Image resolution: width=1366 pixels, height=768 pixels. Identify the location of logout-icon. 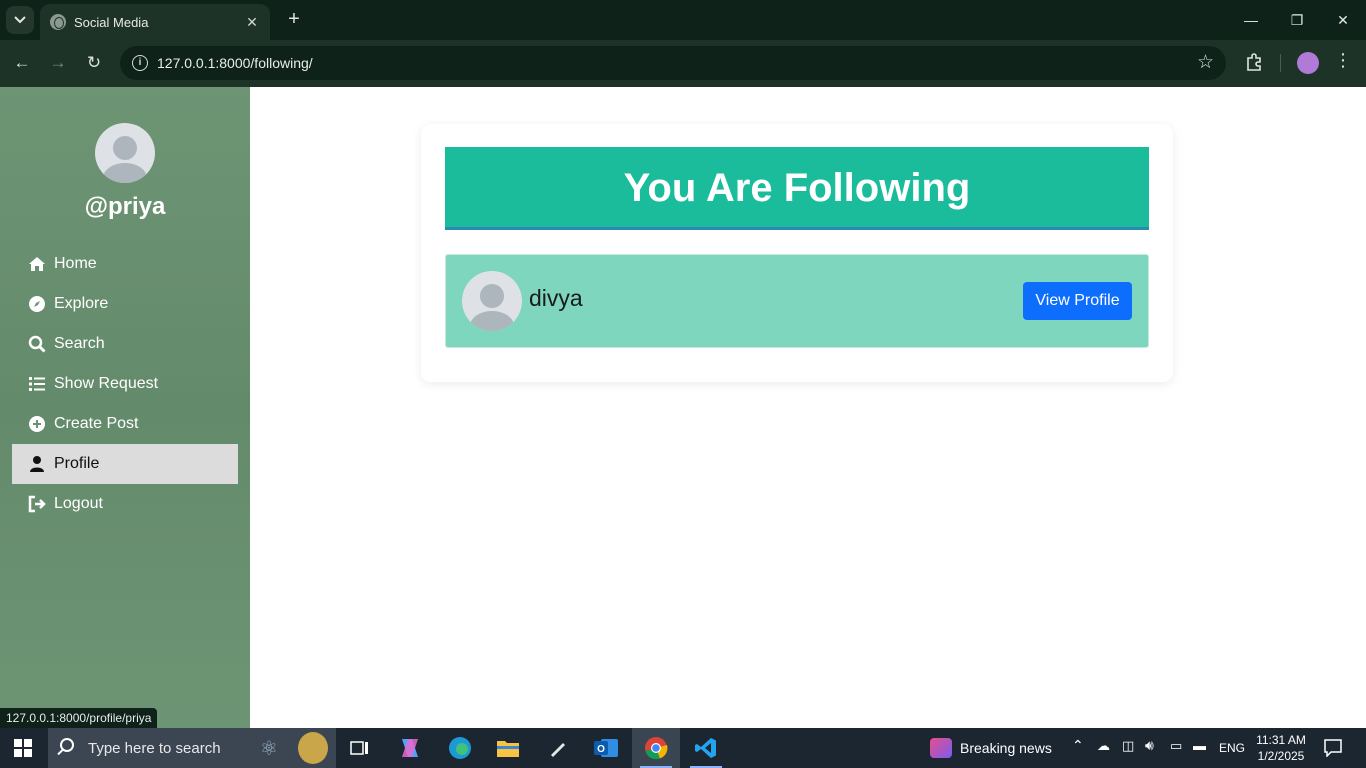
(37, 504).